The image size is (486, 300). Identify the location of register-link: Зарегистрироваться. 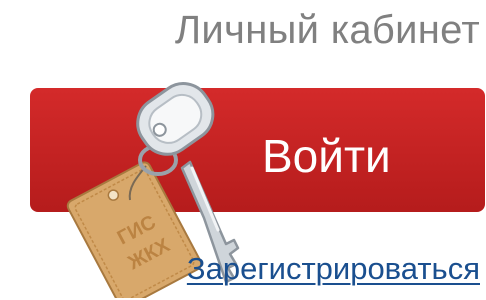
(333, 269).